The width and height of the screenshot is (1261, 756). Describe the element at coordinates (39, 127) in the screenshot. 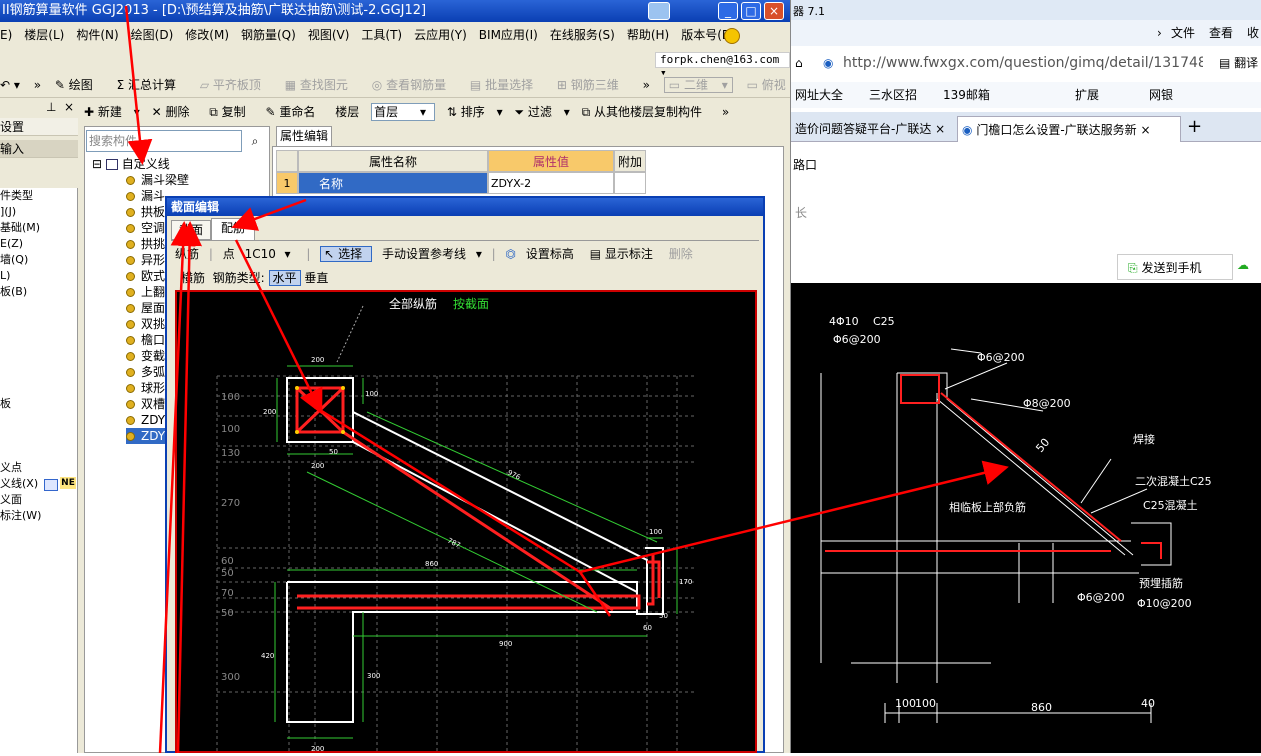

I see `left-settings: 设置` at that location.